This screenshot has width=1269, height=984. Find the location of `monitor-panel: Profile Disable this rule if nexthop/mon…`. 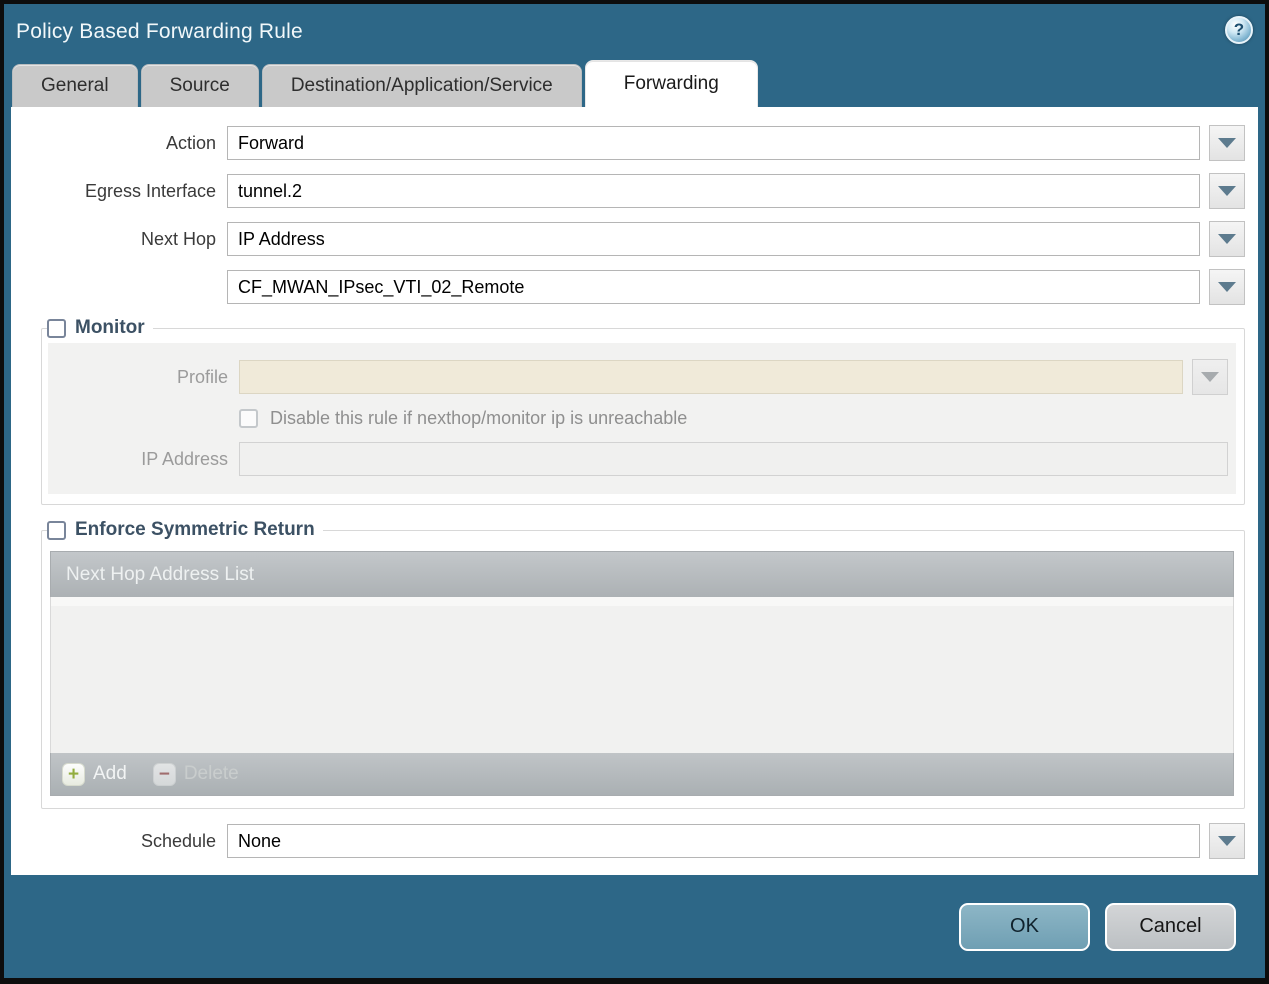

monitor-panel: Profile Disable this rule if nexthop/mon… is located at coordinates (642, 418).